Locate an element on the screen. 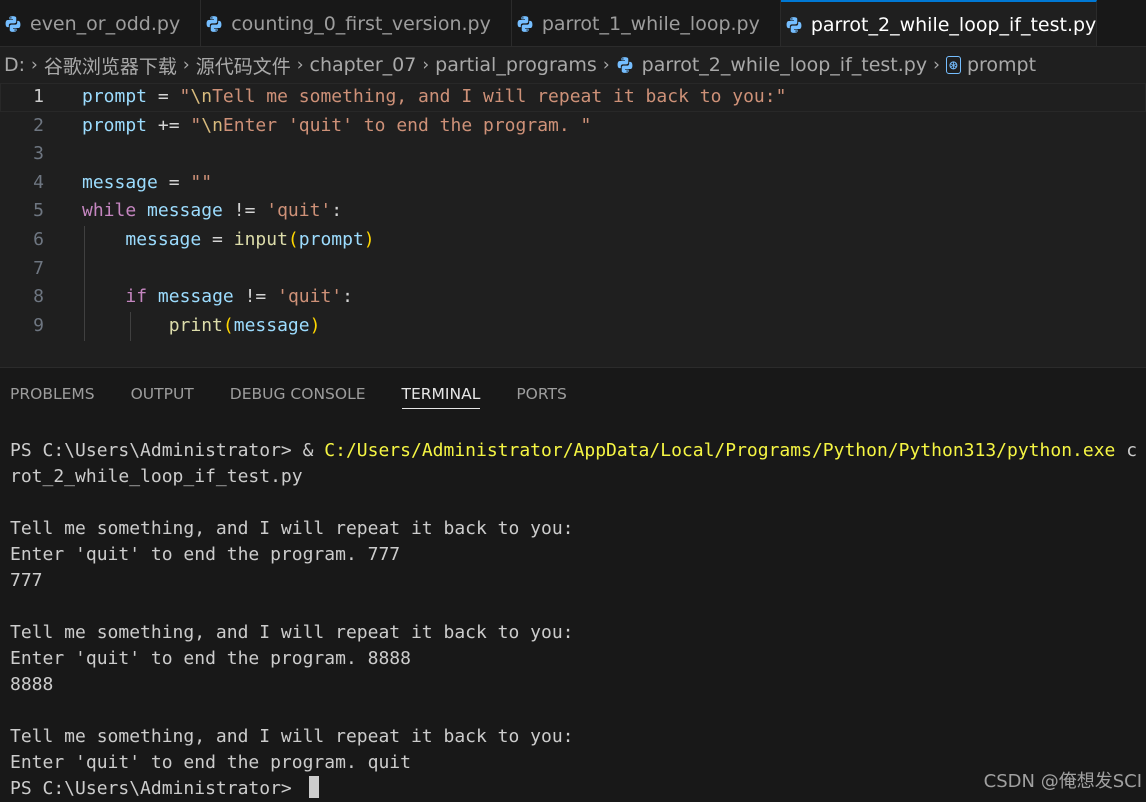 The image size is (1146, 802). code-text: print(message) is located at coordinates (201, 326).